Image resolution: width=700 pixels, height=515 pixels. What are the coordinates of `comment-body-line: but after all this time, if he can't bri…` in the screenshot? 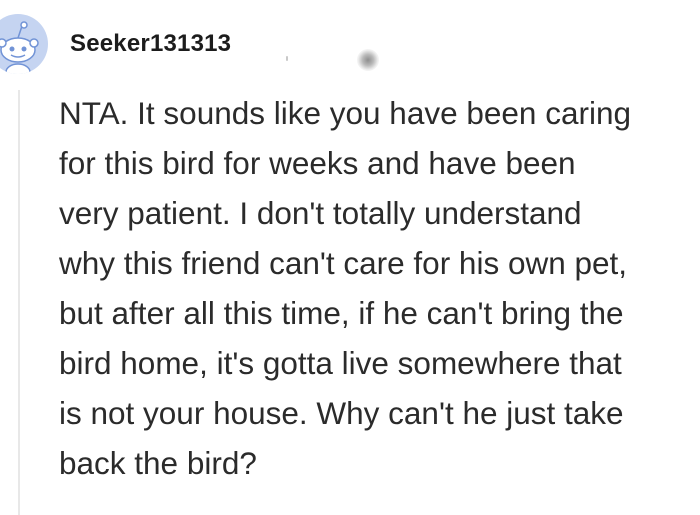 It's located at (341, 313).